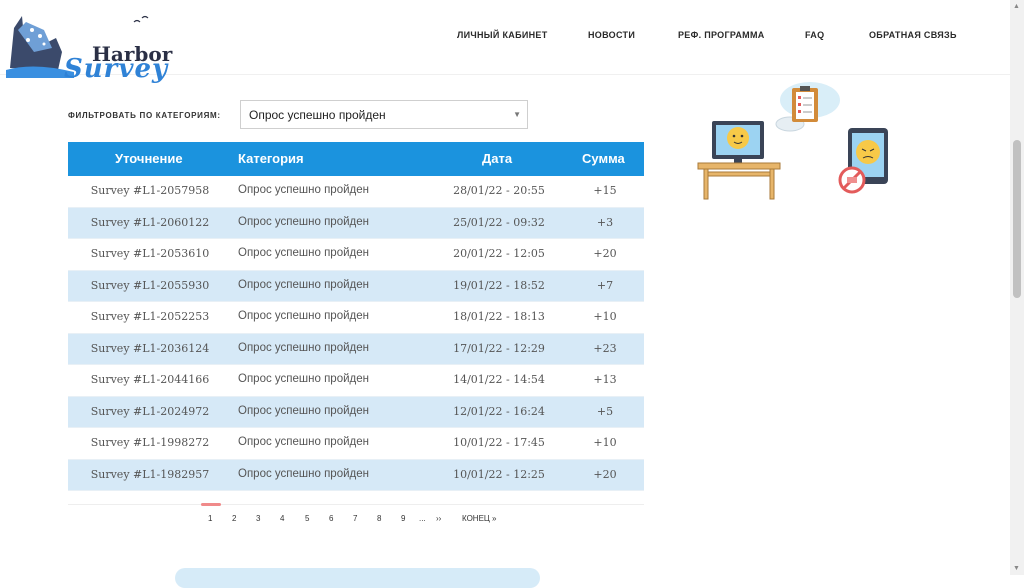 The image size is (1024, 588). I want to click on page-link-3: 3, so click(258, 518).